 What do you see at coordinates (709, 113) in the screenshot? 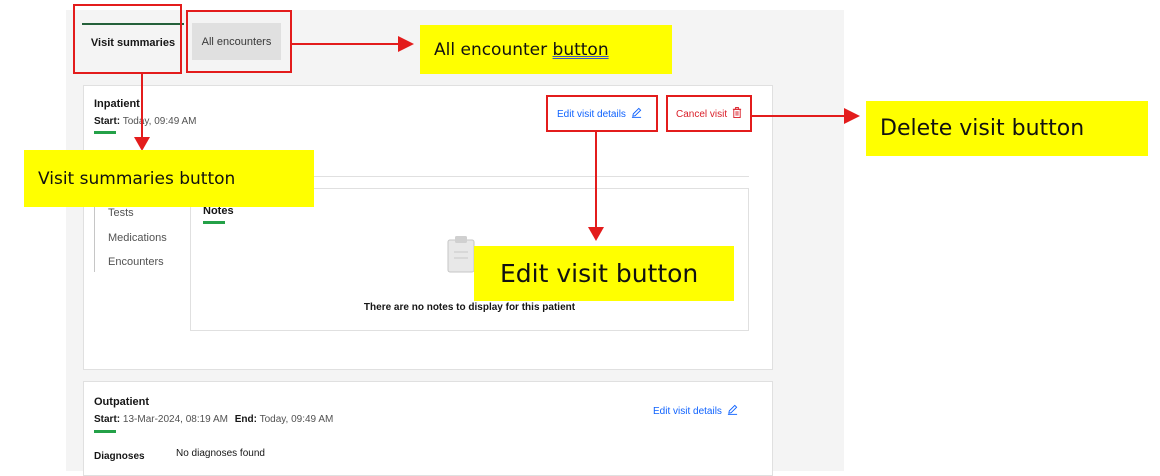
I see `highlight-cancel-visit` at bounding box center [709, 113].